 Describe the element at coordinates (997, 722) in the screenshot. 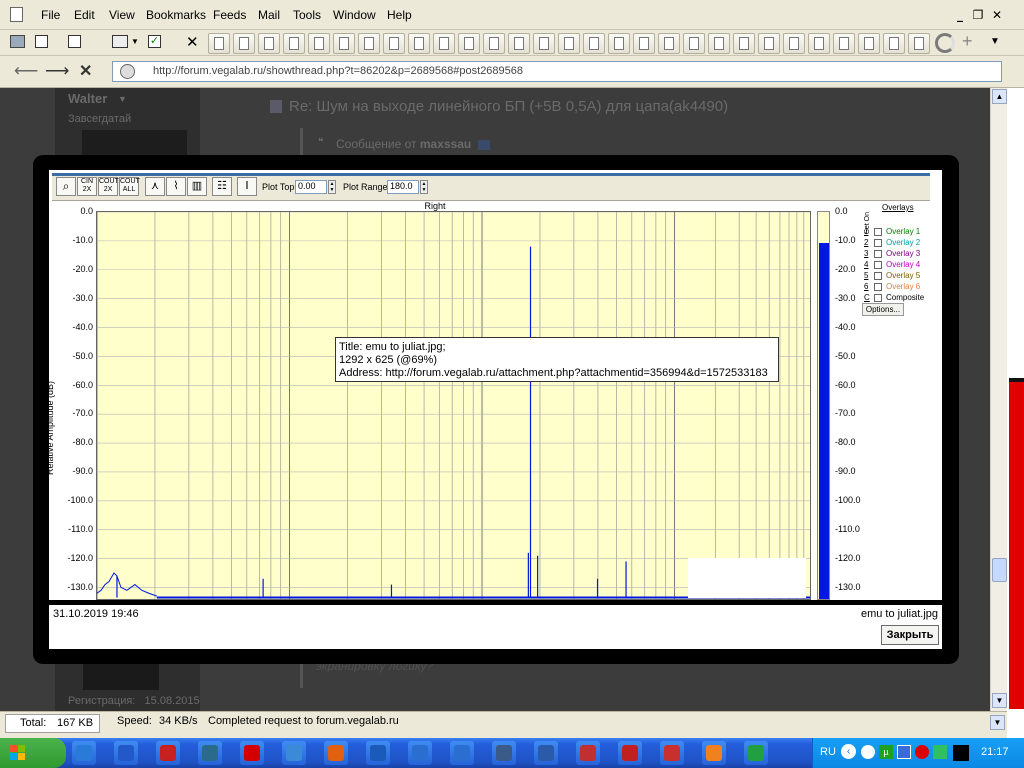

I see `status-scroll-down-icon: ▼` at that location.